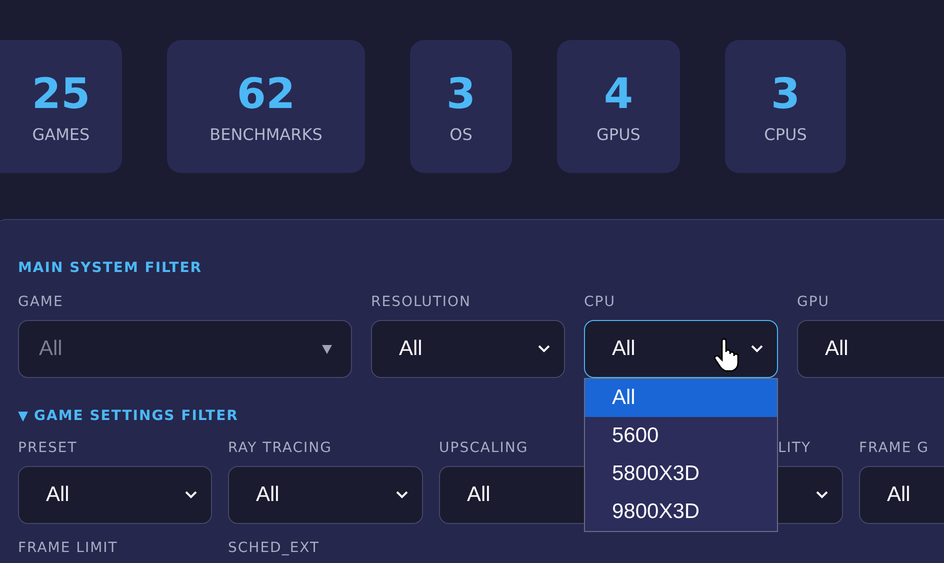 The height and width of the screenshot is (563, 944). I want to click on stat-label: CPUS, so click(785, 134).